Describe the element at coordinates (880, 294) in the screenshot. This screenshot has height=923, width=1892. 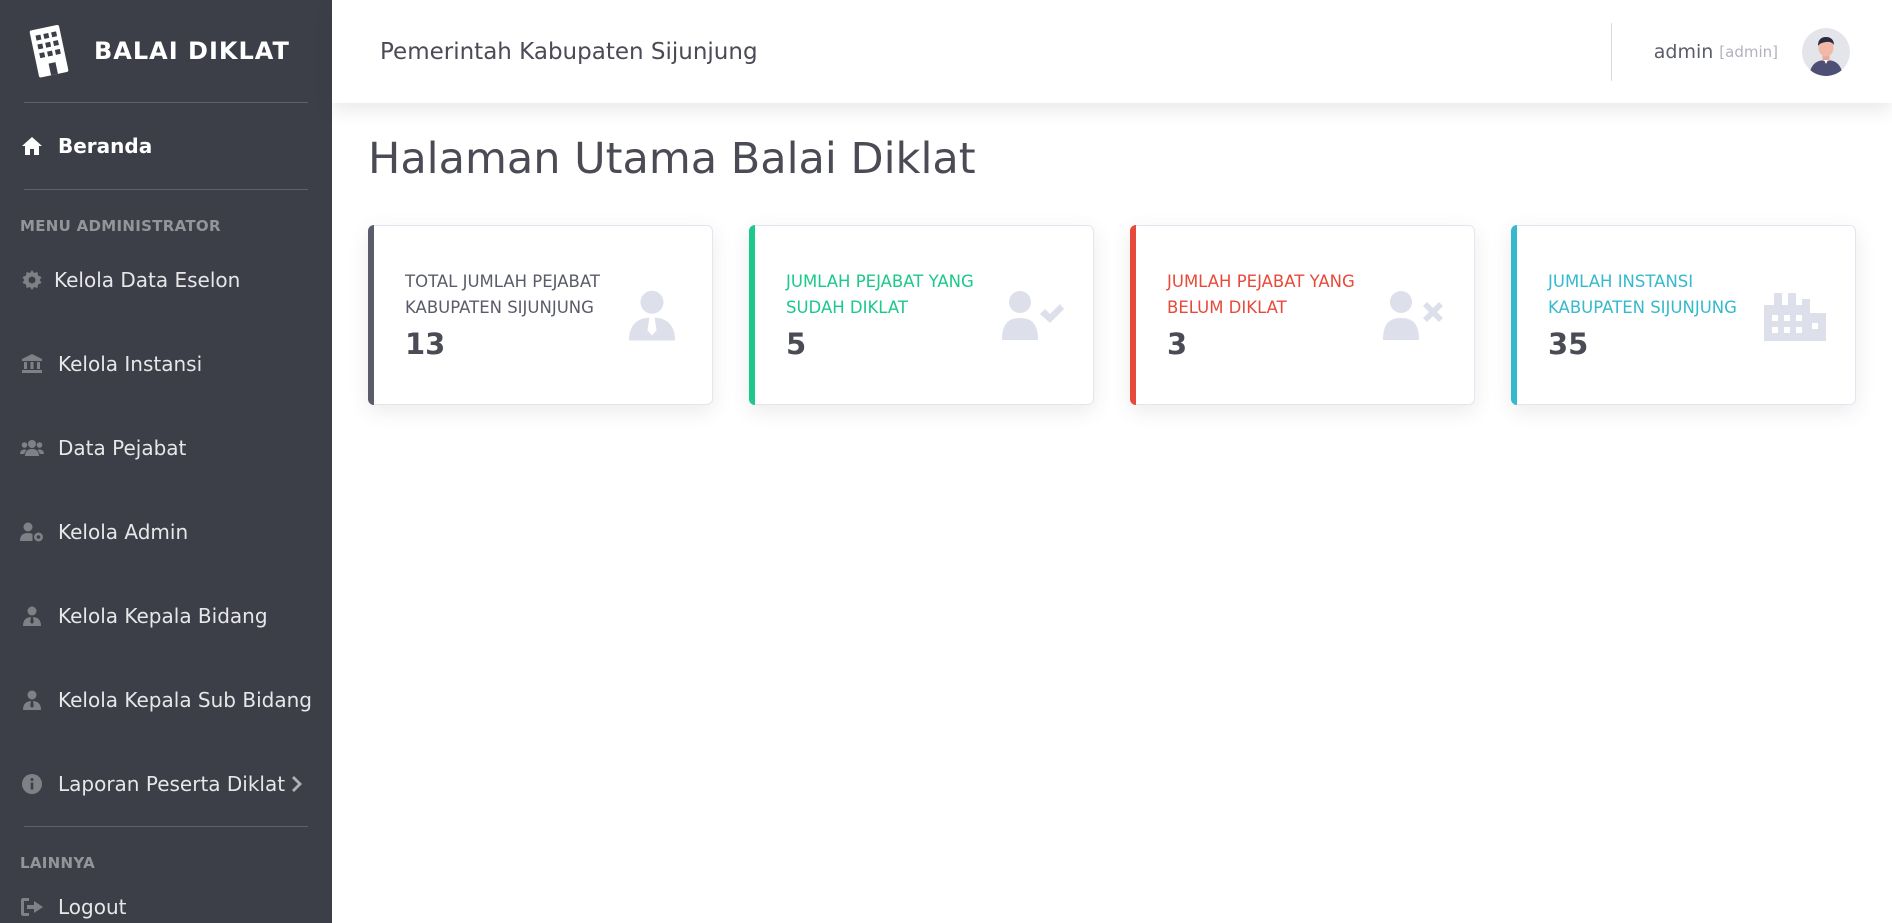
I see `card-label: JUMLAH PEJABAT YANG SUDAH DIKLAT` at that location.